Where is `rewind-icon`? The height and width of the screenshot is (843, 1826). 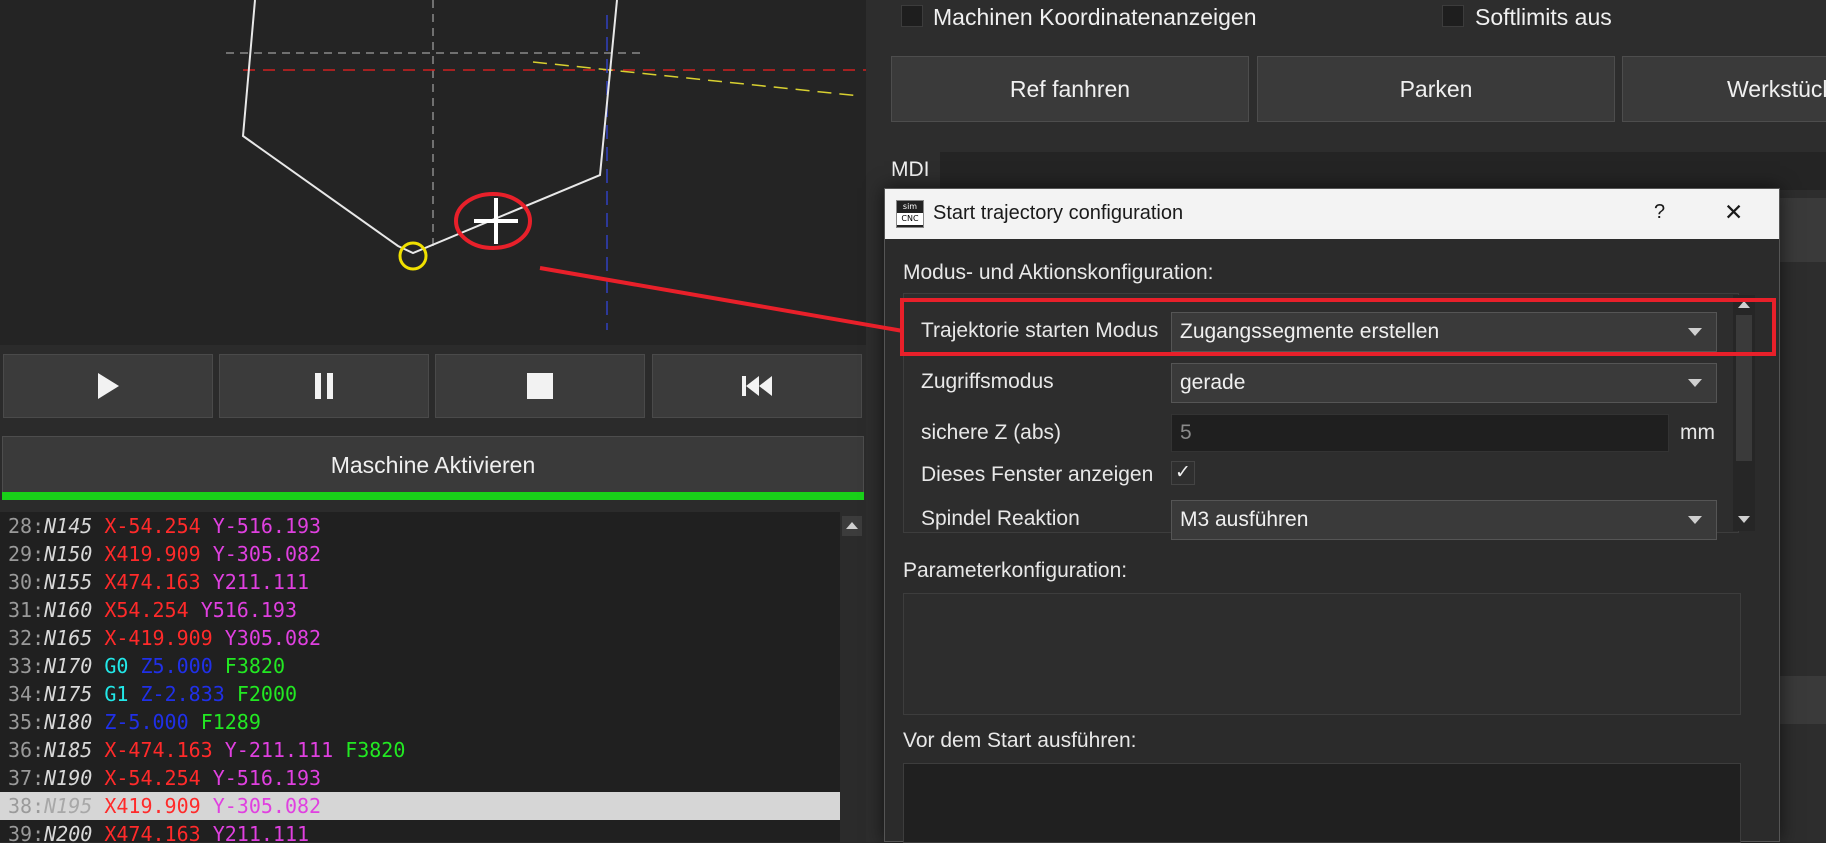 rewind-icon is located at coordinates (757, 386).